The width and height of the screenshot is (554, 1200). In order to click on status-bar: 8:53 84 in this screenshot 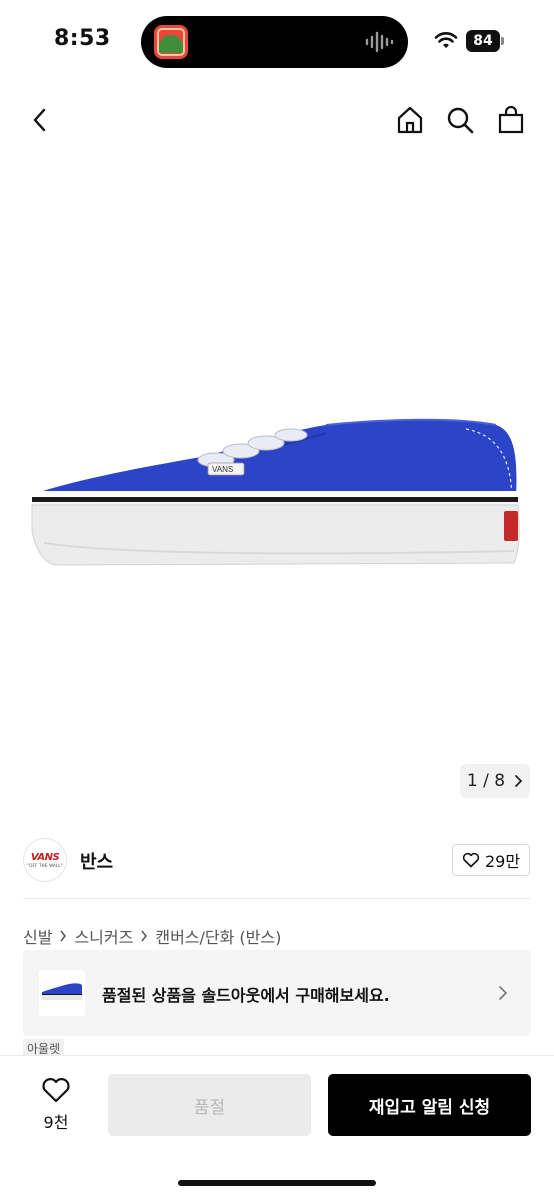, I will do `click(277, 40)`.